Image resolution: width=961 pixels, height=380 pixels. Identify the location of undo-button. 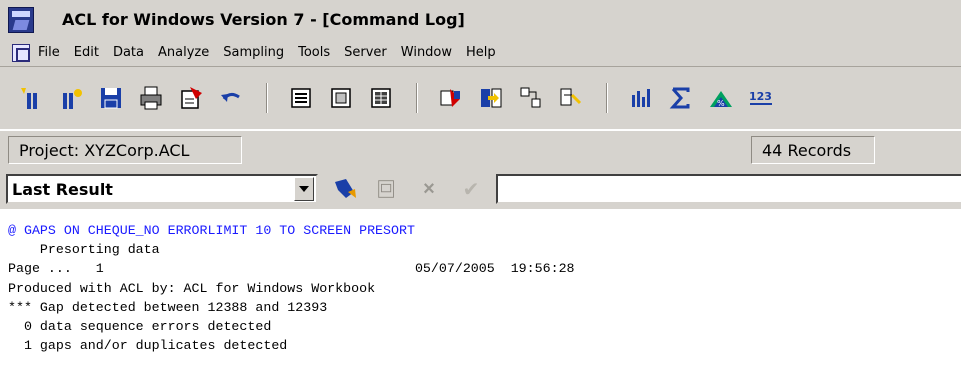
(231, 98).